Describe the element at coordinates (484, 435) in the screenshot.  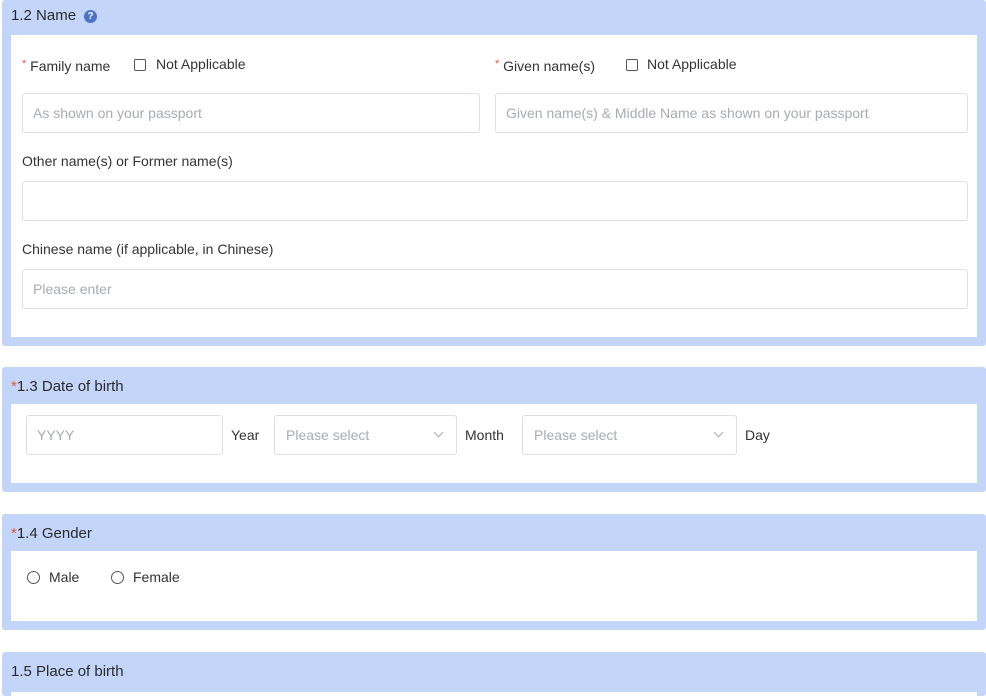
I see `month-label: Month` at that location.